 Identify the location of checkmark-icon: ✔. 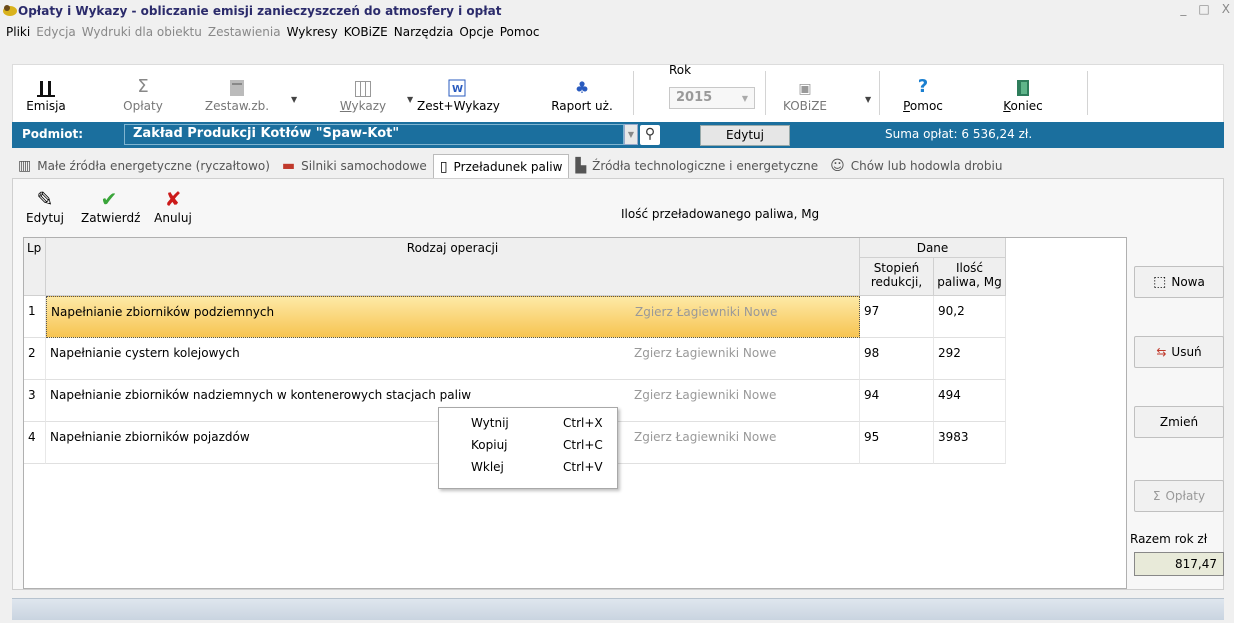
(109, 199).